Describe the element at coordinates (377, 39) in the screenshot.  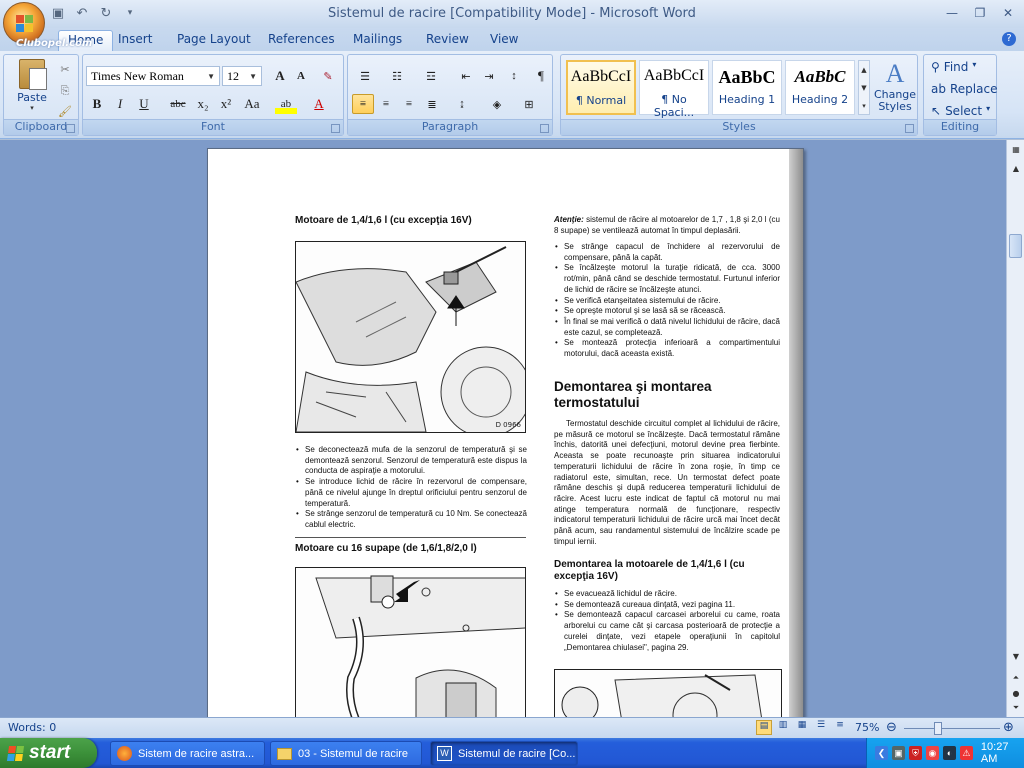
I see `tab-mailings: Mailings` at that location.